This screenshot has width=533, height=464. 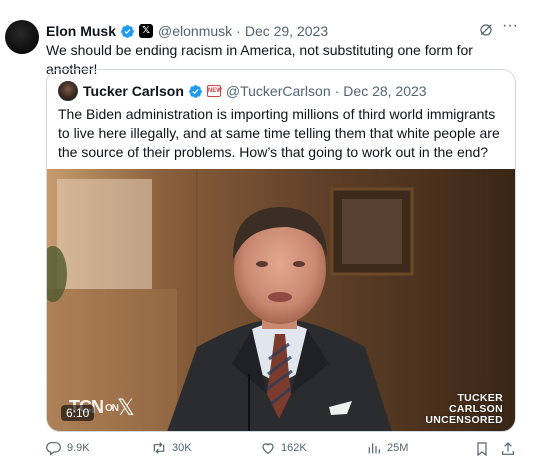 I want to click on views-button: 25M, so click(x=387, y=448).